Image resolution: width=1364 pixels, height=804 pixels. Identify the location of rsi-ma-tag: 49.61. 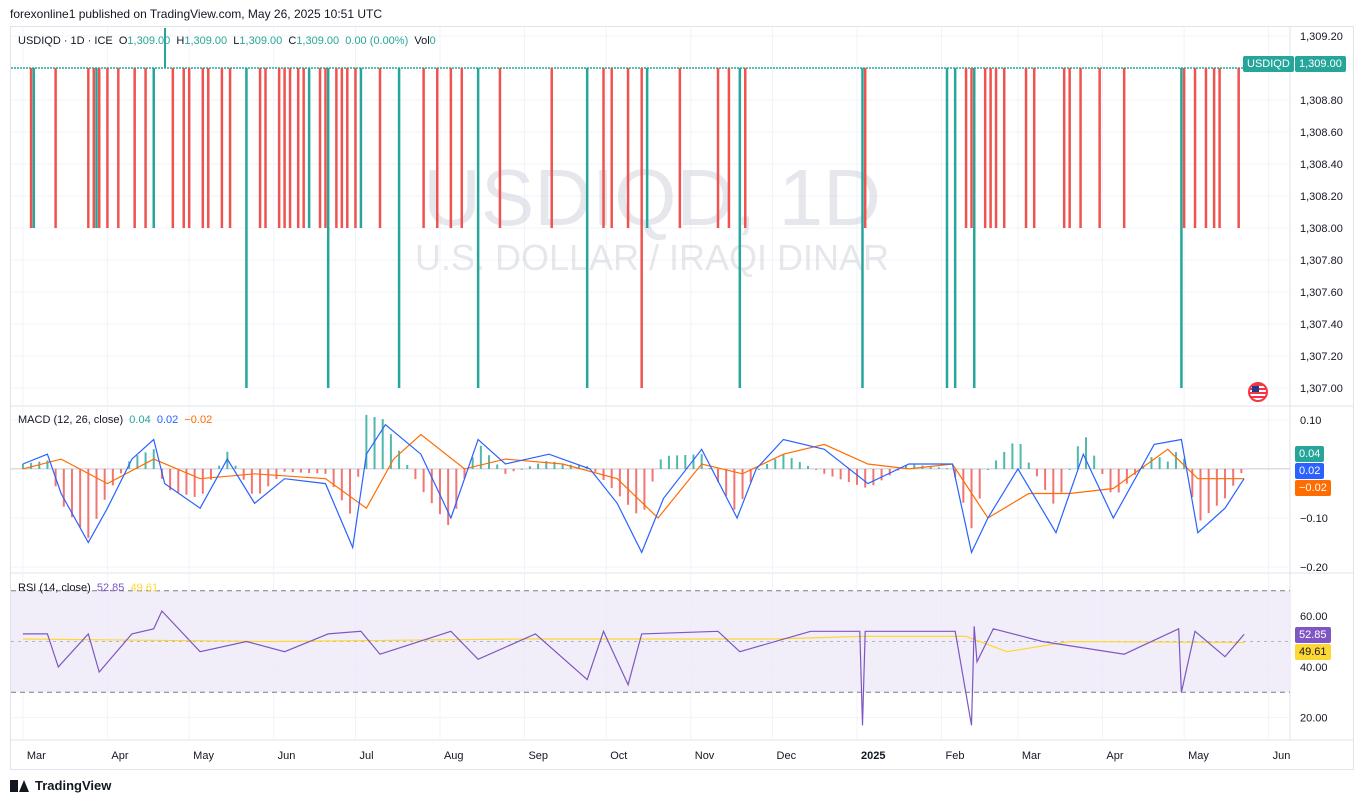
(1313, 652).